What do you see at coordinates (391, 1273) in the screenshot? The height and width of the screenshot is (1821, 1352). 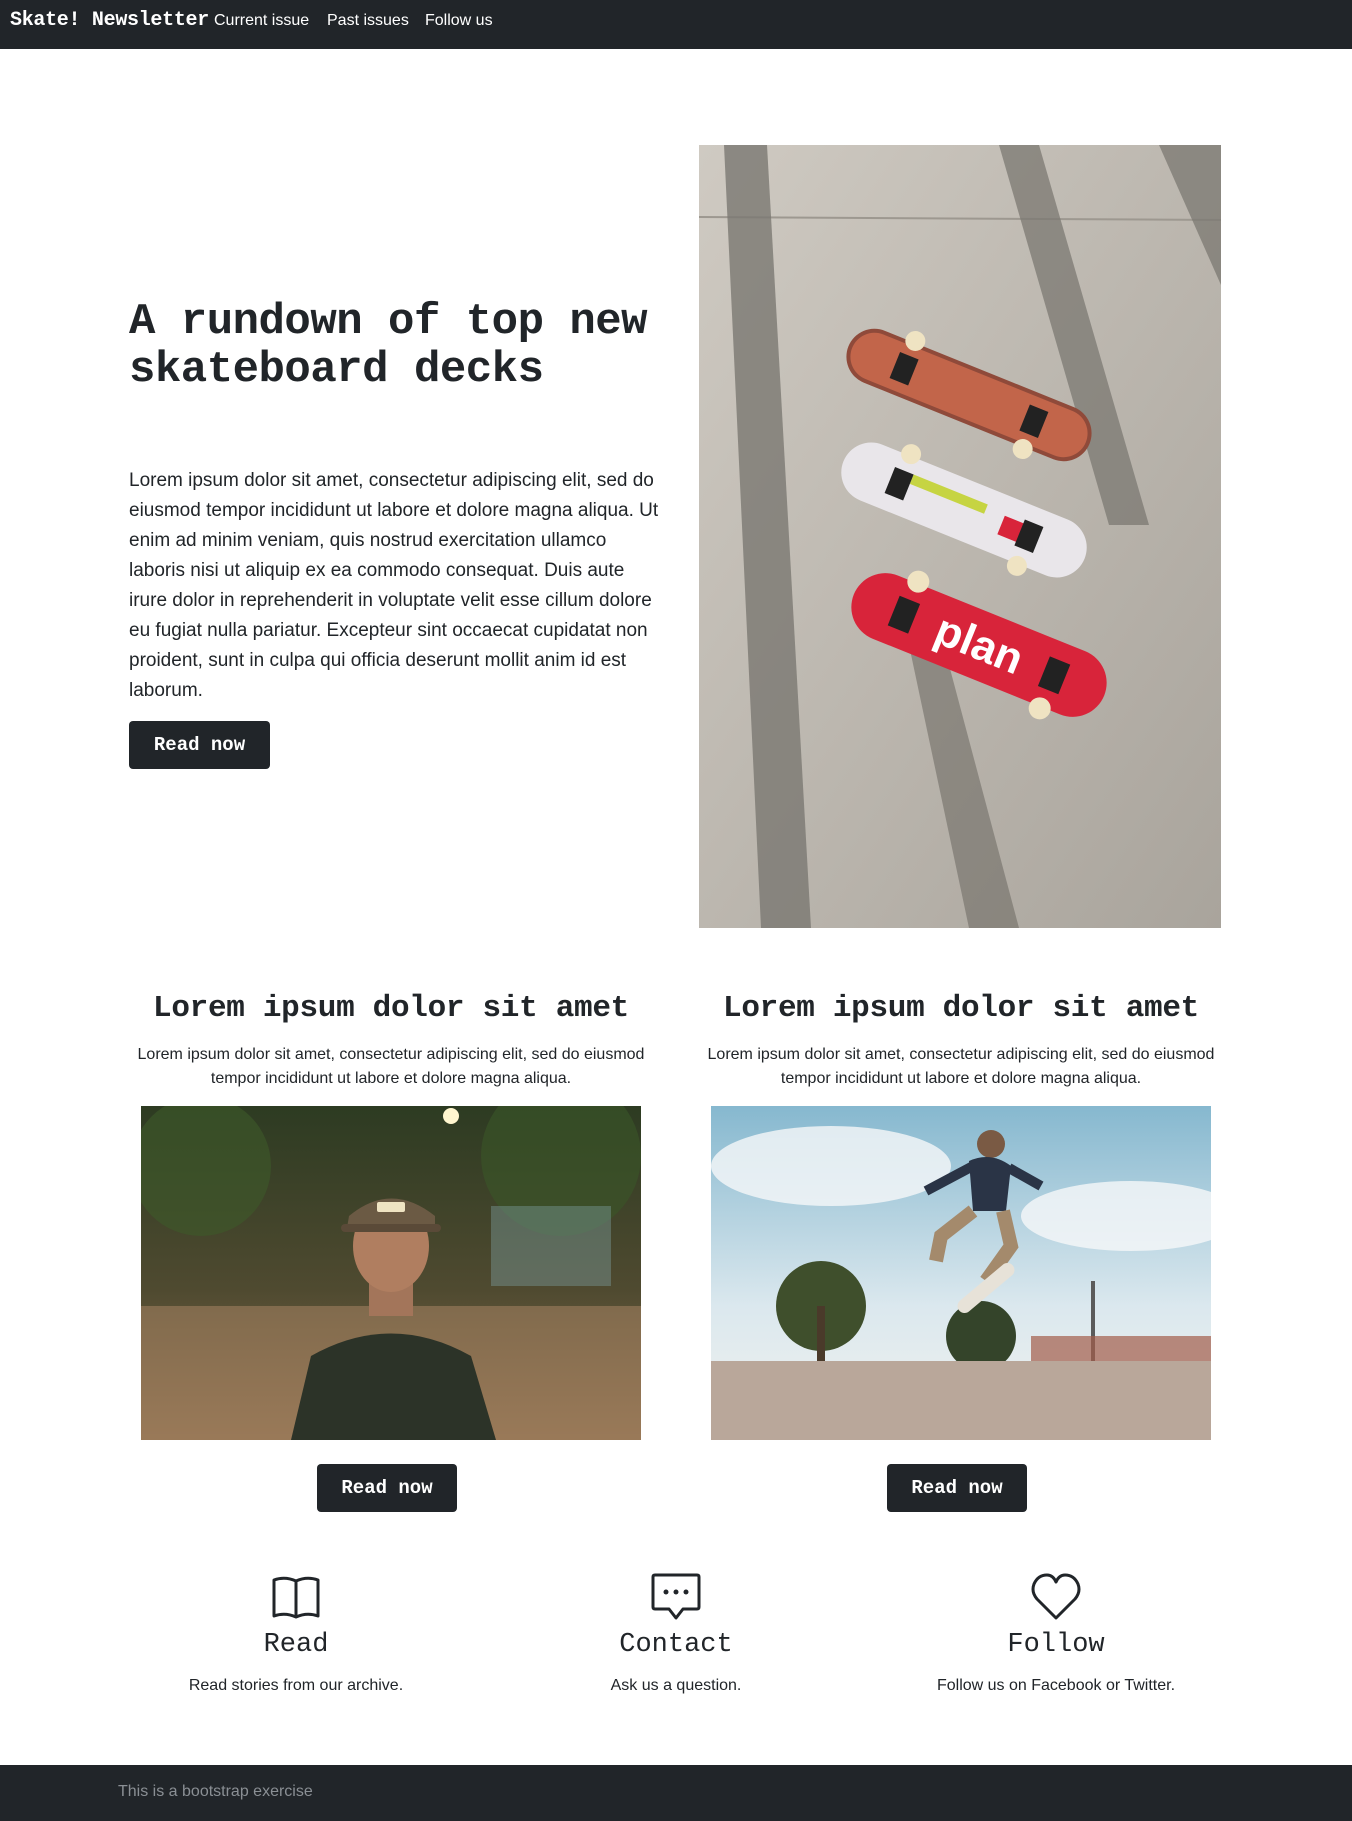 I see `card-1-image-skater-portrait` at bounding box center [391, 1273].